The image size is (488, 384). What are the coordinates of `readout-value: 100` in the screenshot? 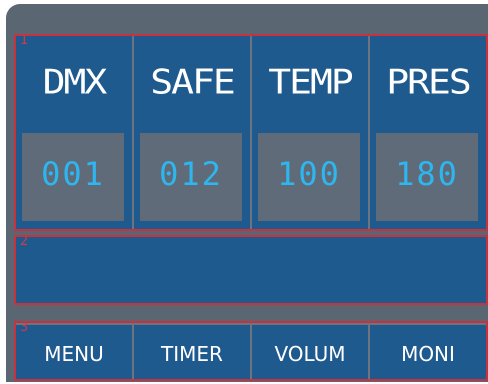 It's located at (309, 174).